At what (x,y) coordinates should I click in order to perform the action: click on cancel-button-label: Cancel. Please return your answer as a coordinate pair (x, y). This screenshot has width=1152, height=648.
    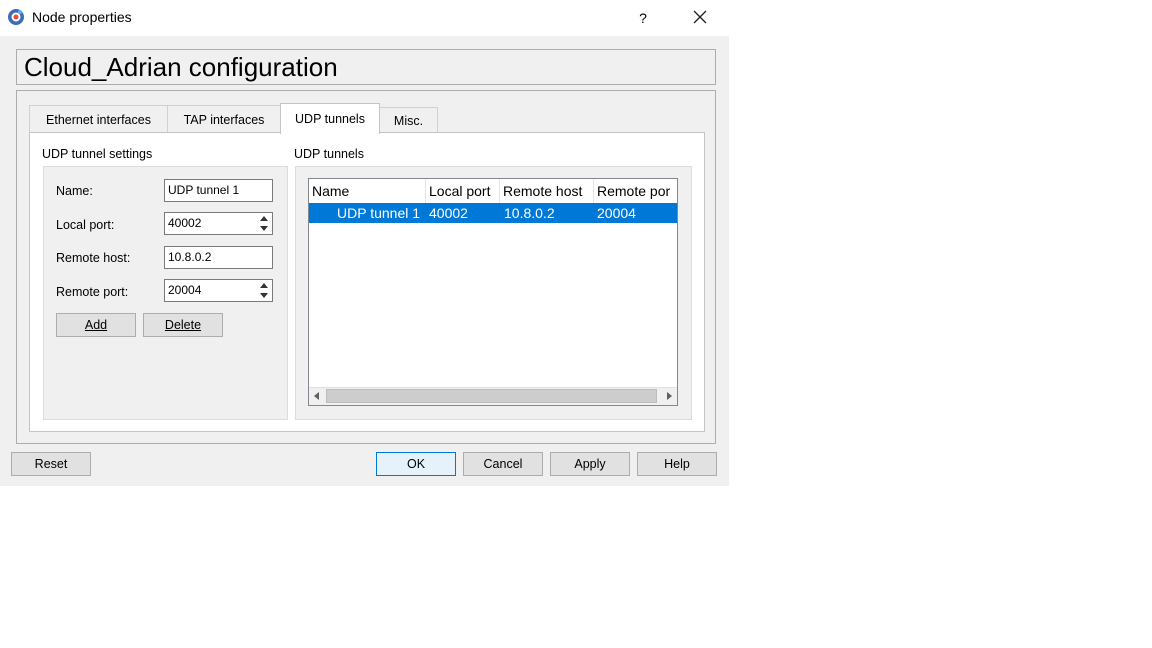
    Looking at the image, I should click on (503, 464).